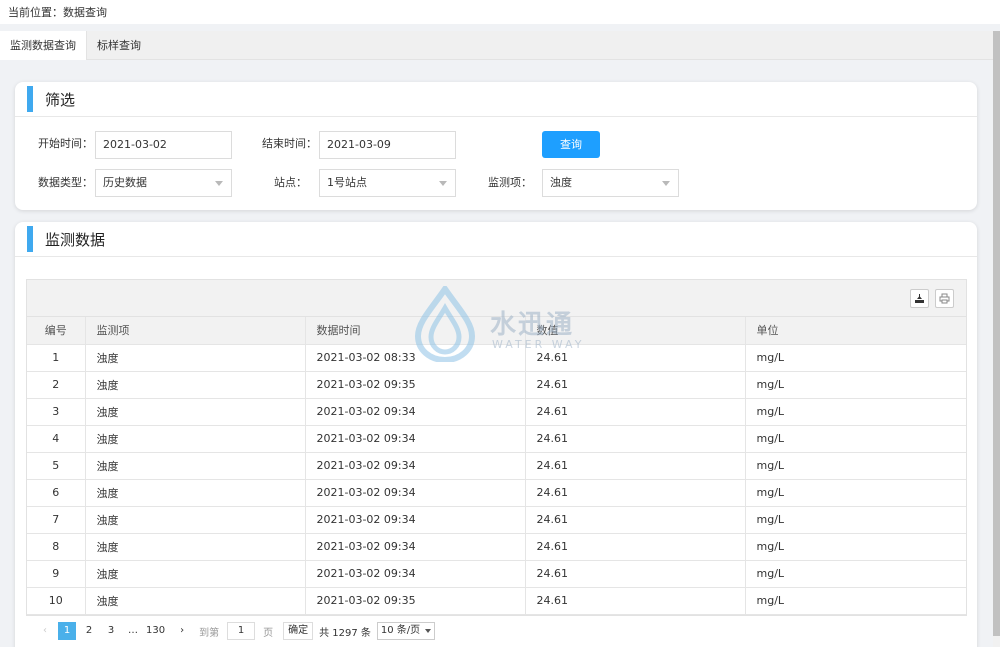 Image resolution: width=1000 pixels, height=647 pixels. Describe the element at coordinates (289, 143) in the screenshot. I see `end-time-label: 结束时间：` at that location.